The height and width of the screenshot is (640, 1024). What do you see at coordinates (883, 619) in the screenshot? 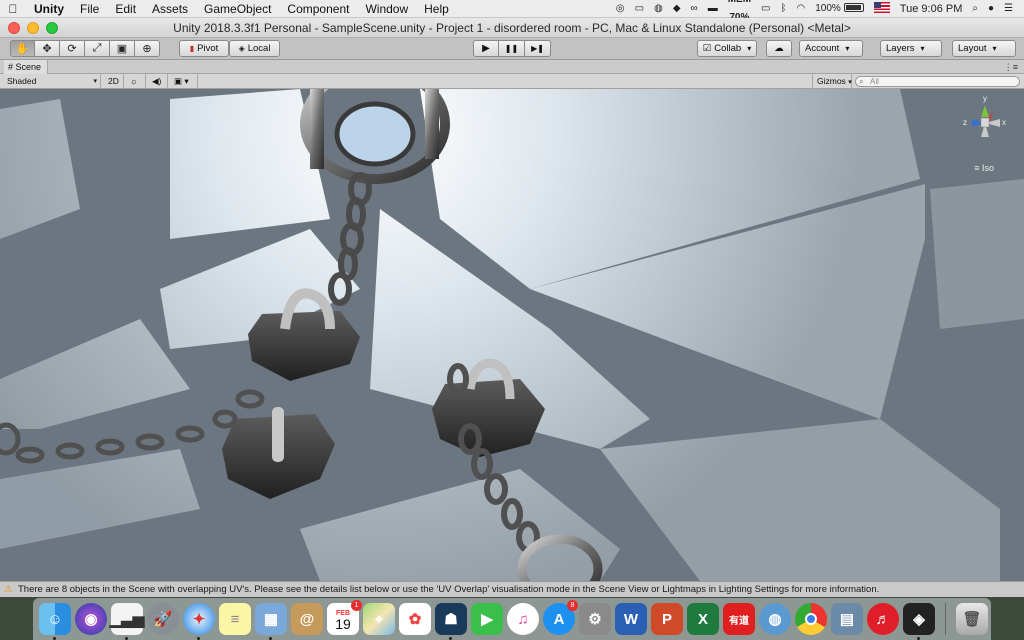
I see `netease-music-icon: ♬` at bounding box center [883, 619].